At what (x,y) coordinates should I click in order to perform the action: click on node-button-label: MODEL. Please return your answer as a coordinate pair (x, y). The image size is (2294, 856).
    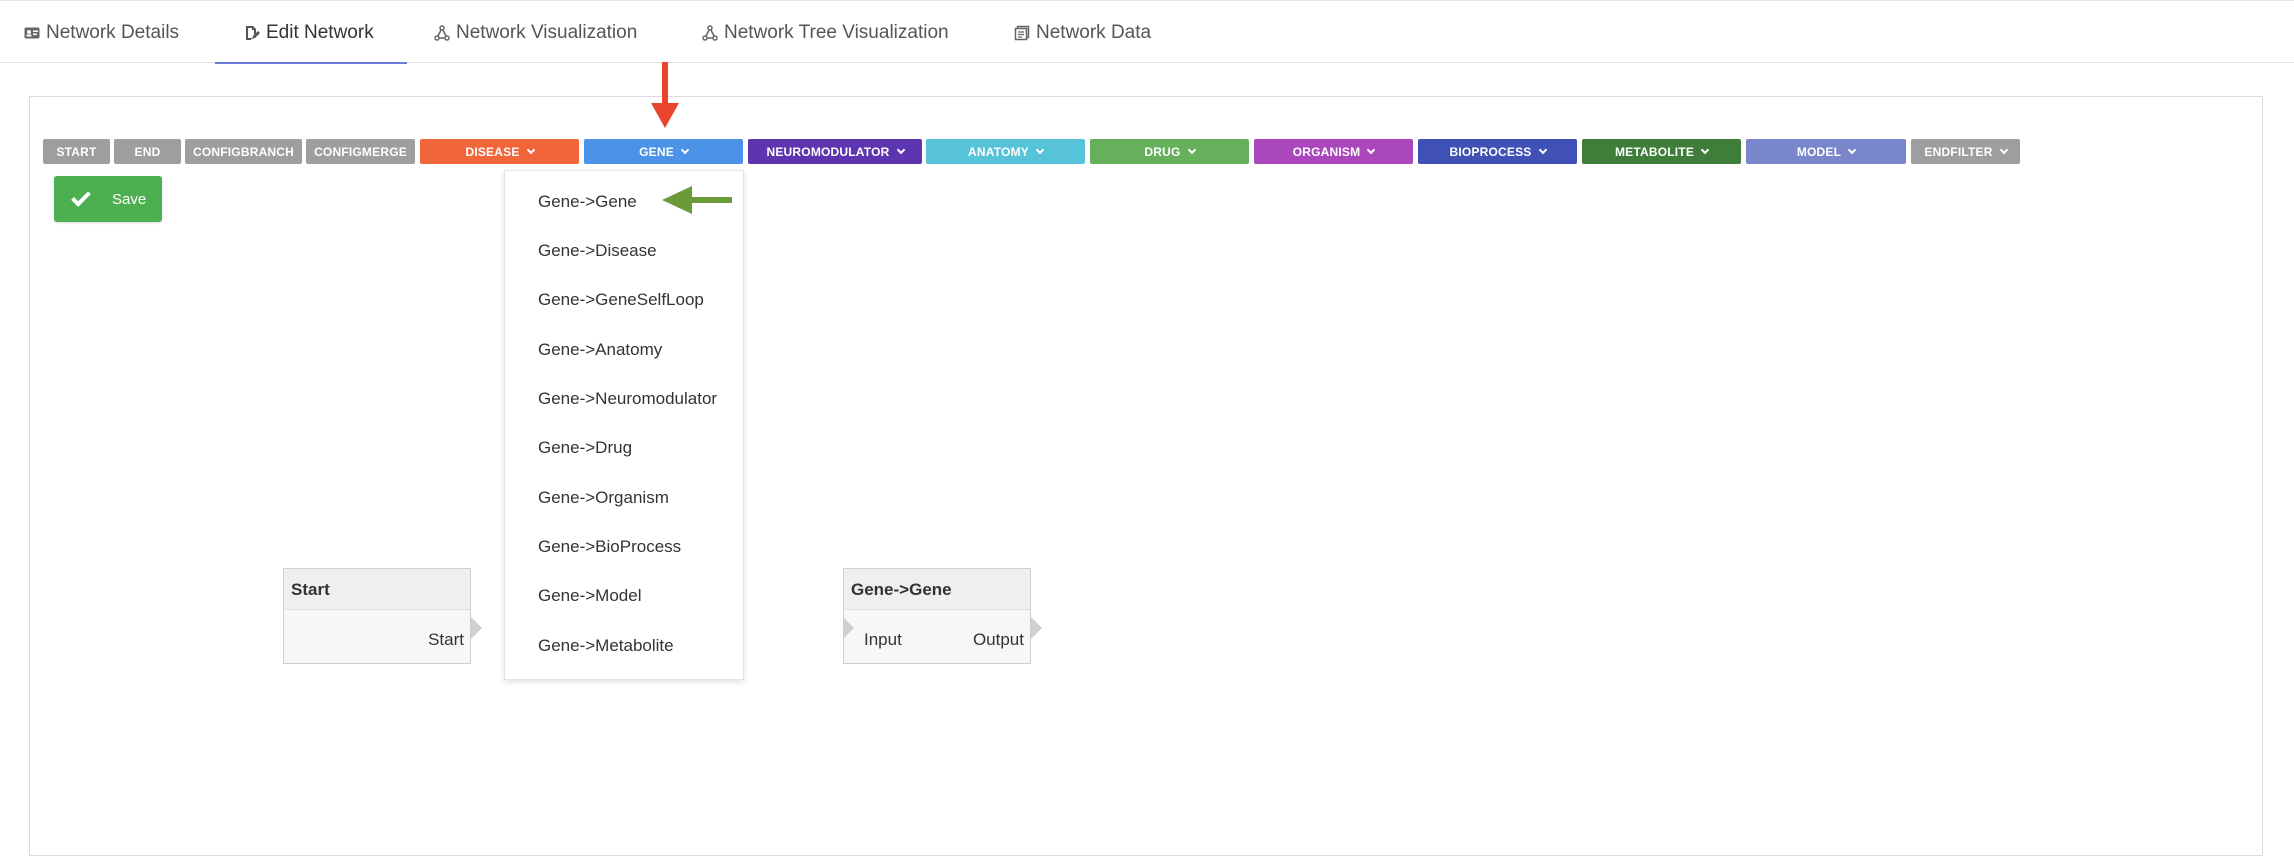
    Looking at the image, I should click on (1819, 151).